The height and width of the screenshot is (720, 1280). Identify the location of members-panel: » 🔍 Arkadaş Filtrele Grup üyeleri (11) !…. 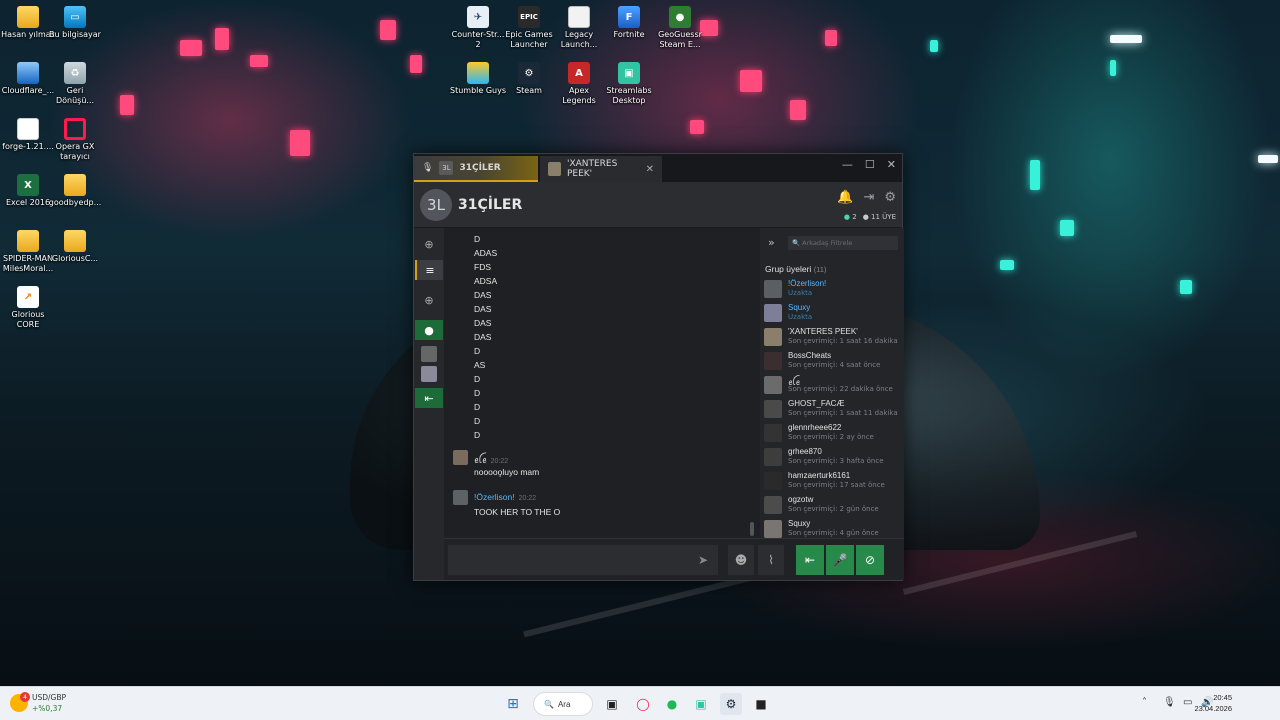
(832, 384).